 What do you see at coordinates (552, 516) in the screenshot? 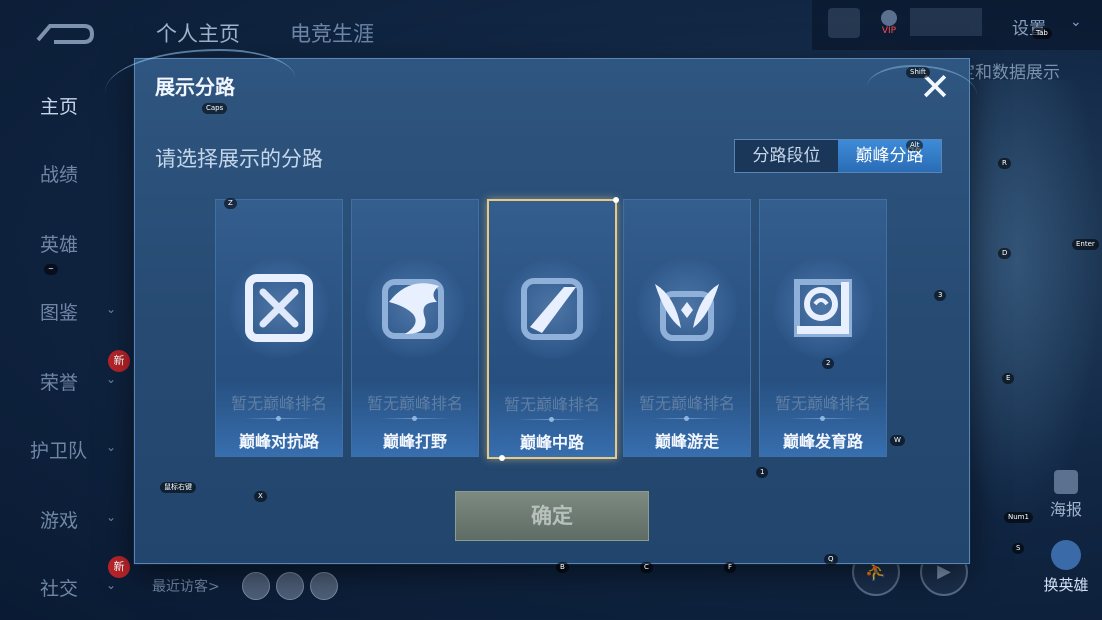
I see `confirm-button: 确定` at bounding box center [552, 516].